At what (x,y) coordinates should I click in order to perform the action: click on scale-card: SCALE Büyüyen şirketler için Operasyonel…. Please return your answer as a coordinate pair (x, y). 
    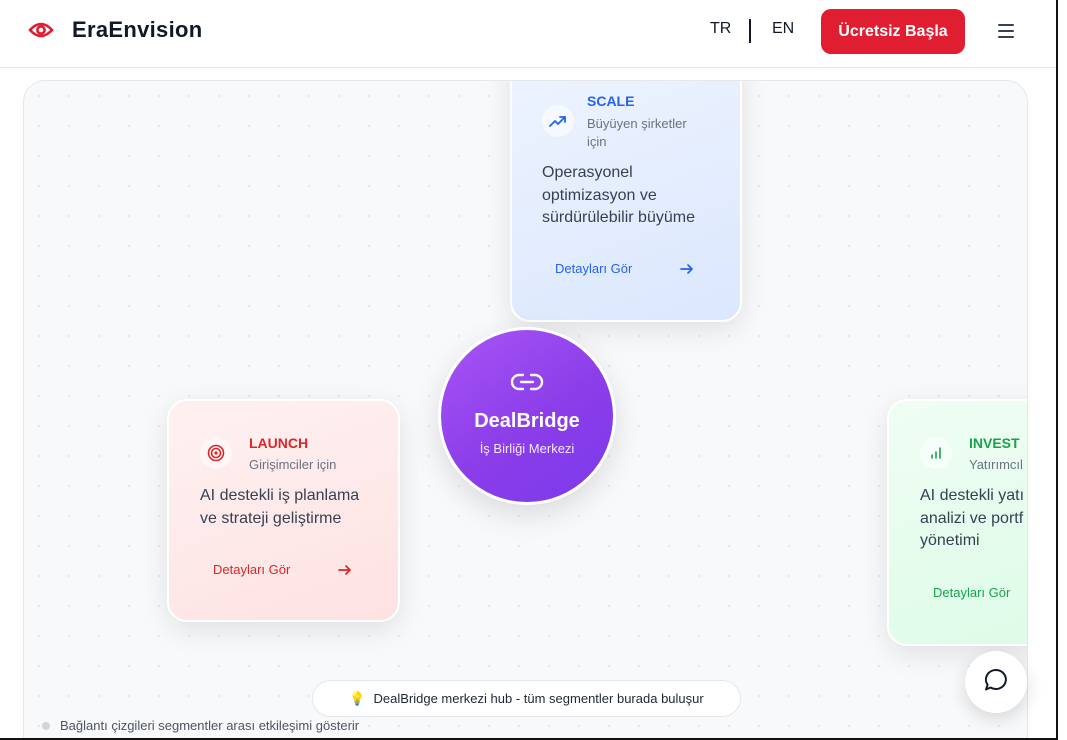
    Looking at the image, I should click on (626, 201).